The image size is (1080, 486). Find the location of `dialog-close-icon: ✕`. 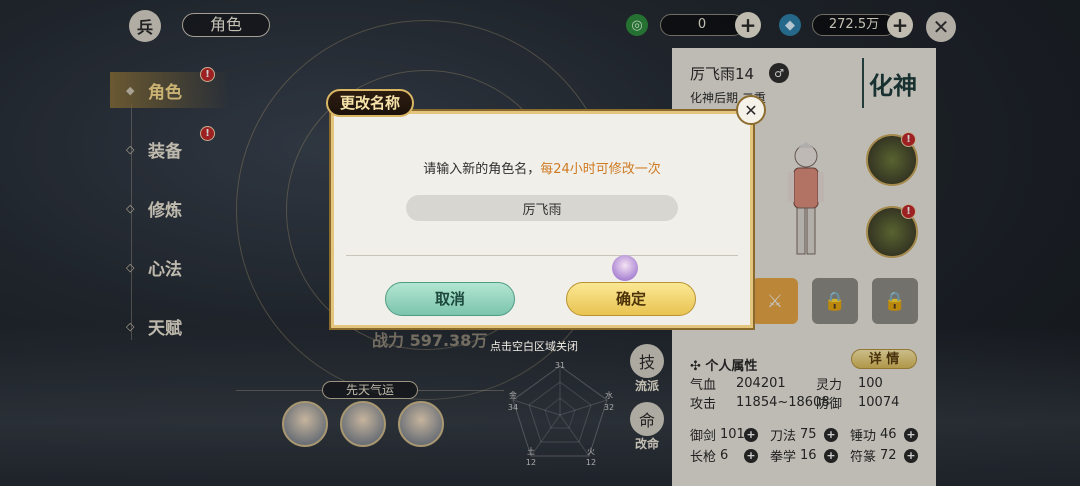

dialog-close-icon: ✕ is located at coordinates (751, 110).